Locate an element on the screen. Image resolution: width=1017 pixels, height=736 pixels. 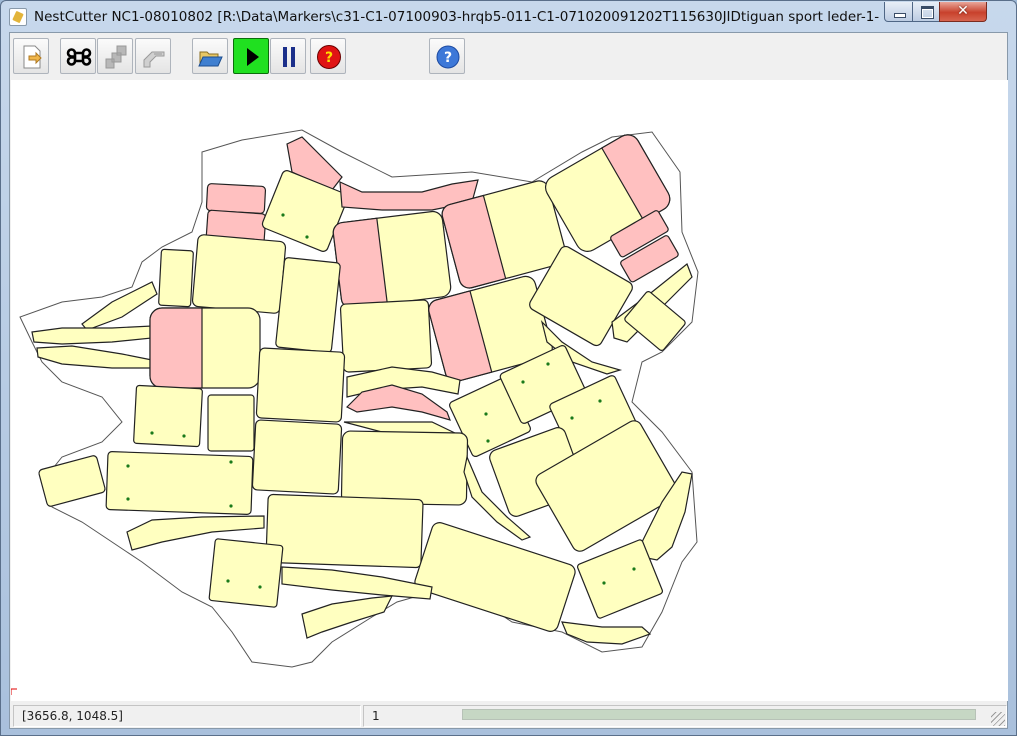
document-arrow-icon is located at coordinates (32, 57).